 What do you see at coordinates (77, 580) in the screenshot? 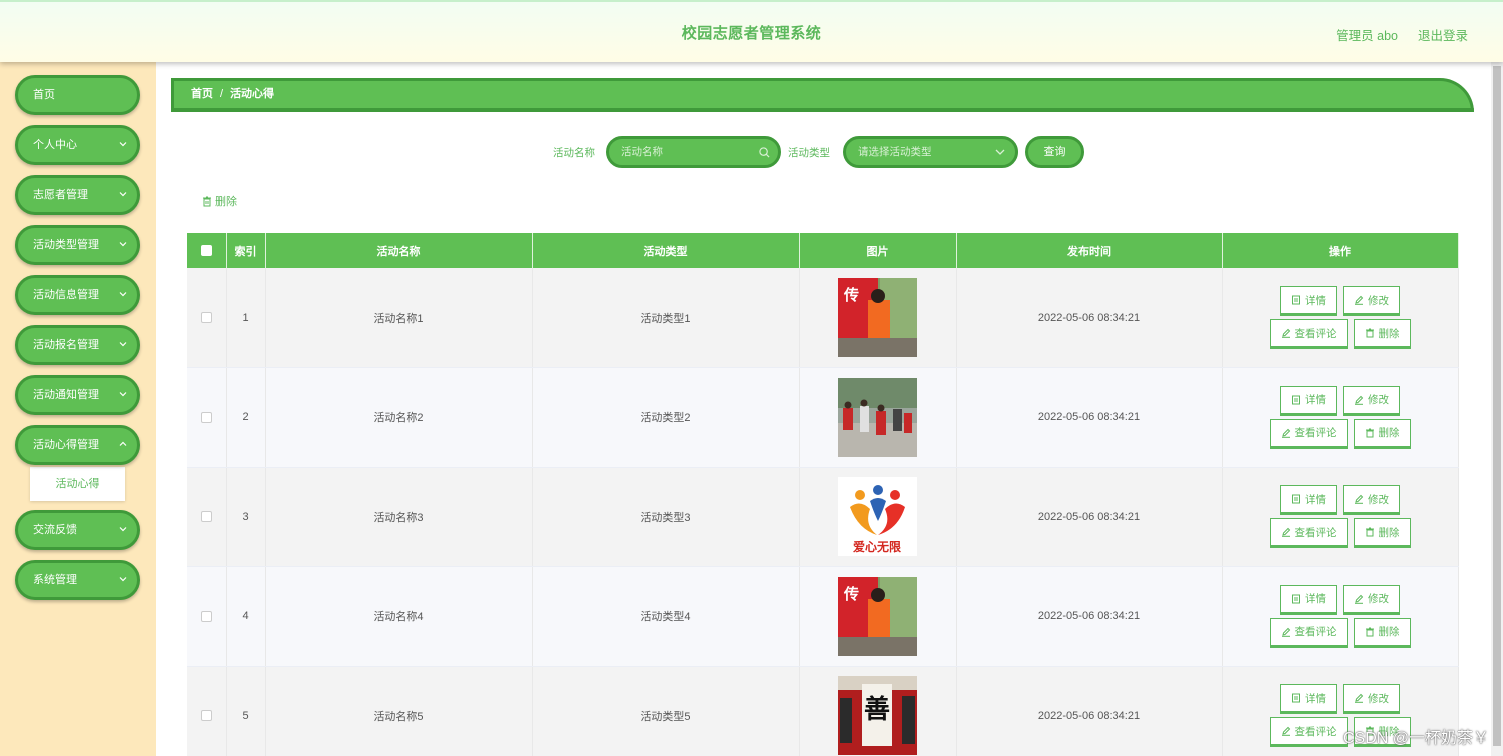
I see `sidebar-item-10: 系统管理` at bounding box center [77, 580].